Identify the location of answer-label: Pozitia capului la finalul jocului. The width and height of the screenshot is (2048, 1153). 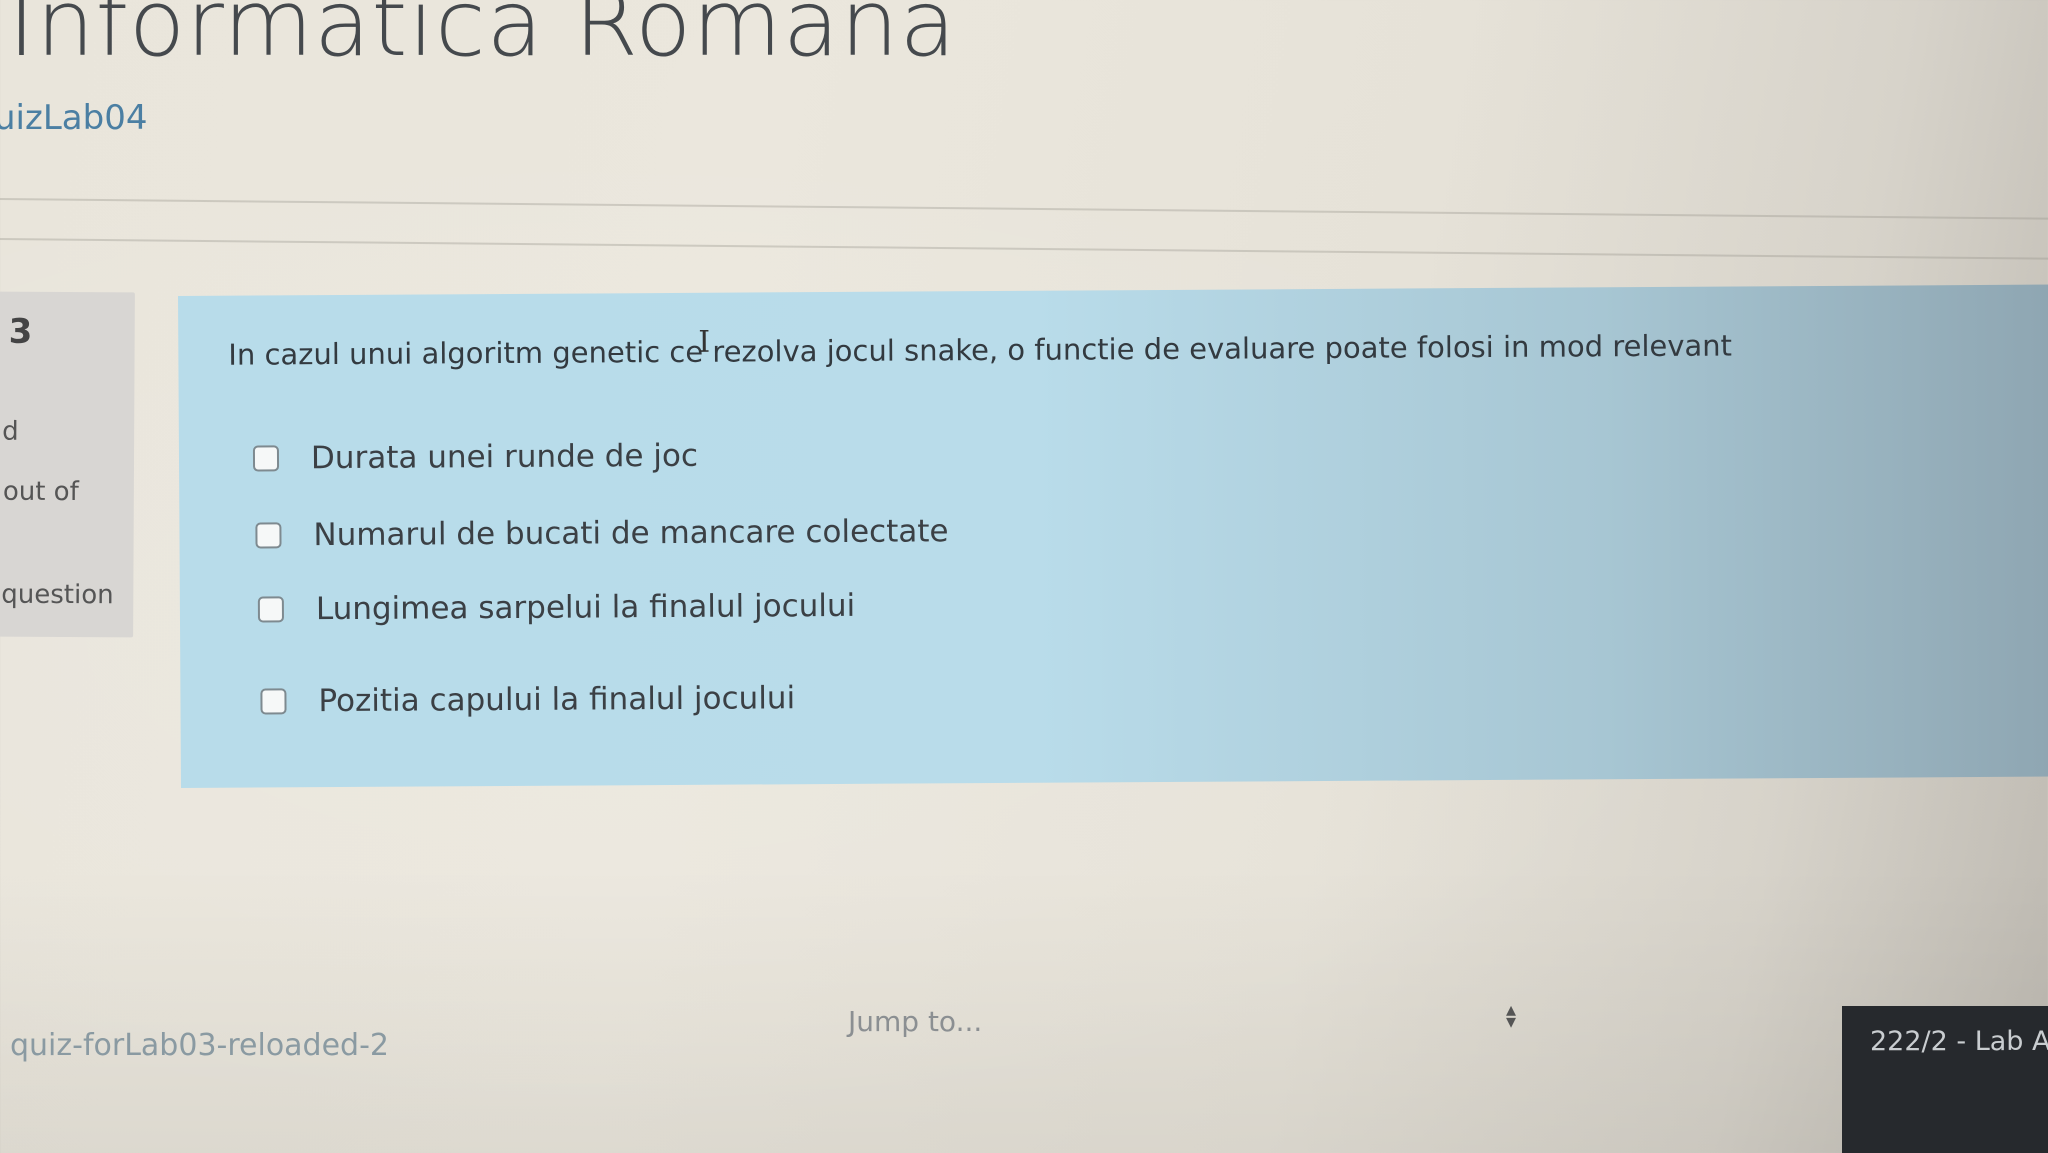
(557, 700).